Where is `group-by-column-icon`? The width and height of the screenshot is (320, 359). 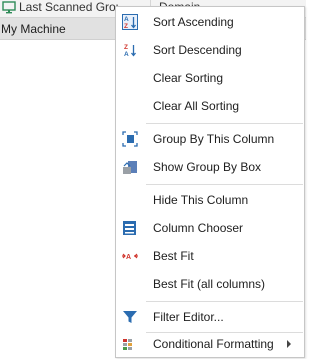
group-by-column-icon is located at coordinates (130, 139).